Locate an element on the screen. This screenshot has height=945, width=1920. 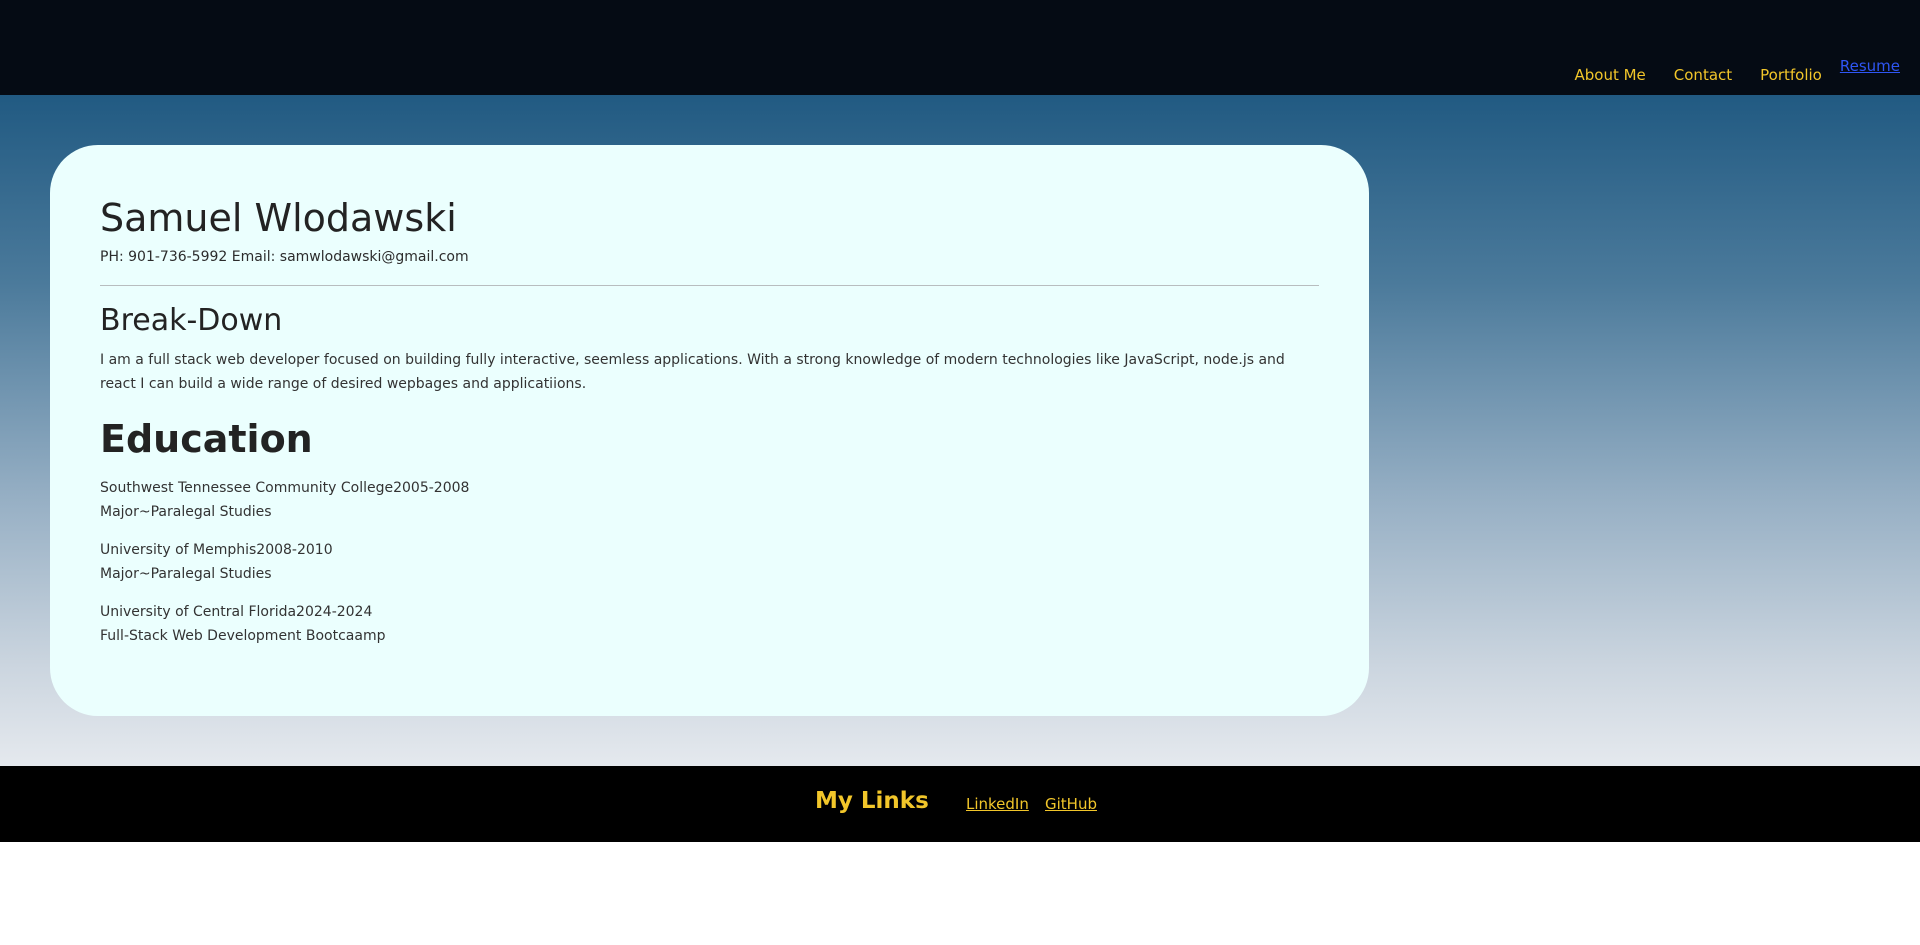
nav-link-resume: Resume is located at coordinates (1870, 66).